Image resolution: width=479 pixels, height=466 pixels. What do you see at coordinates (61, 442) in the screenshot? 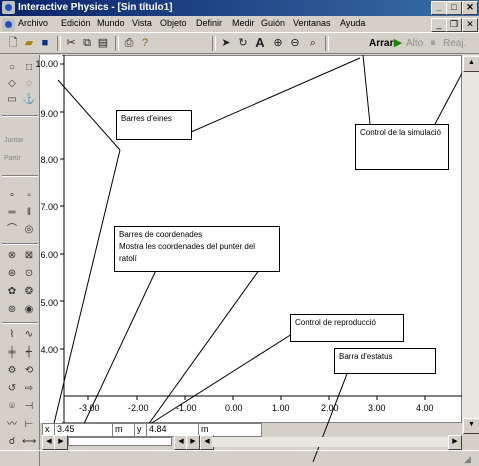
I see `play-icon: ▶` at bounding box center [61, 442].